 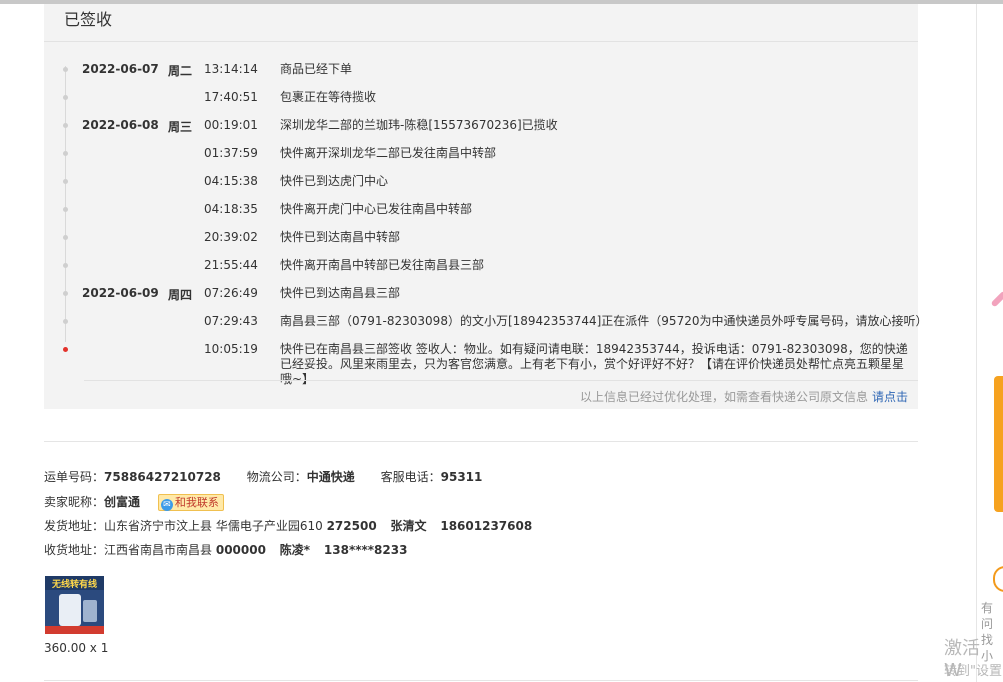 What do you see at coordinates (481, 98) in the screenshot?
I see `timeline-row: 17:40:51 包裹正在等待揽收` at bounding box center [481, 98].